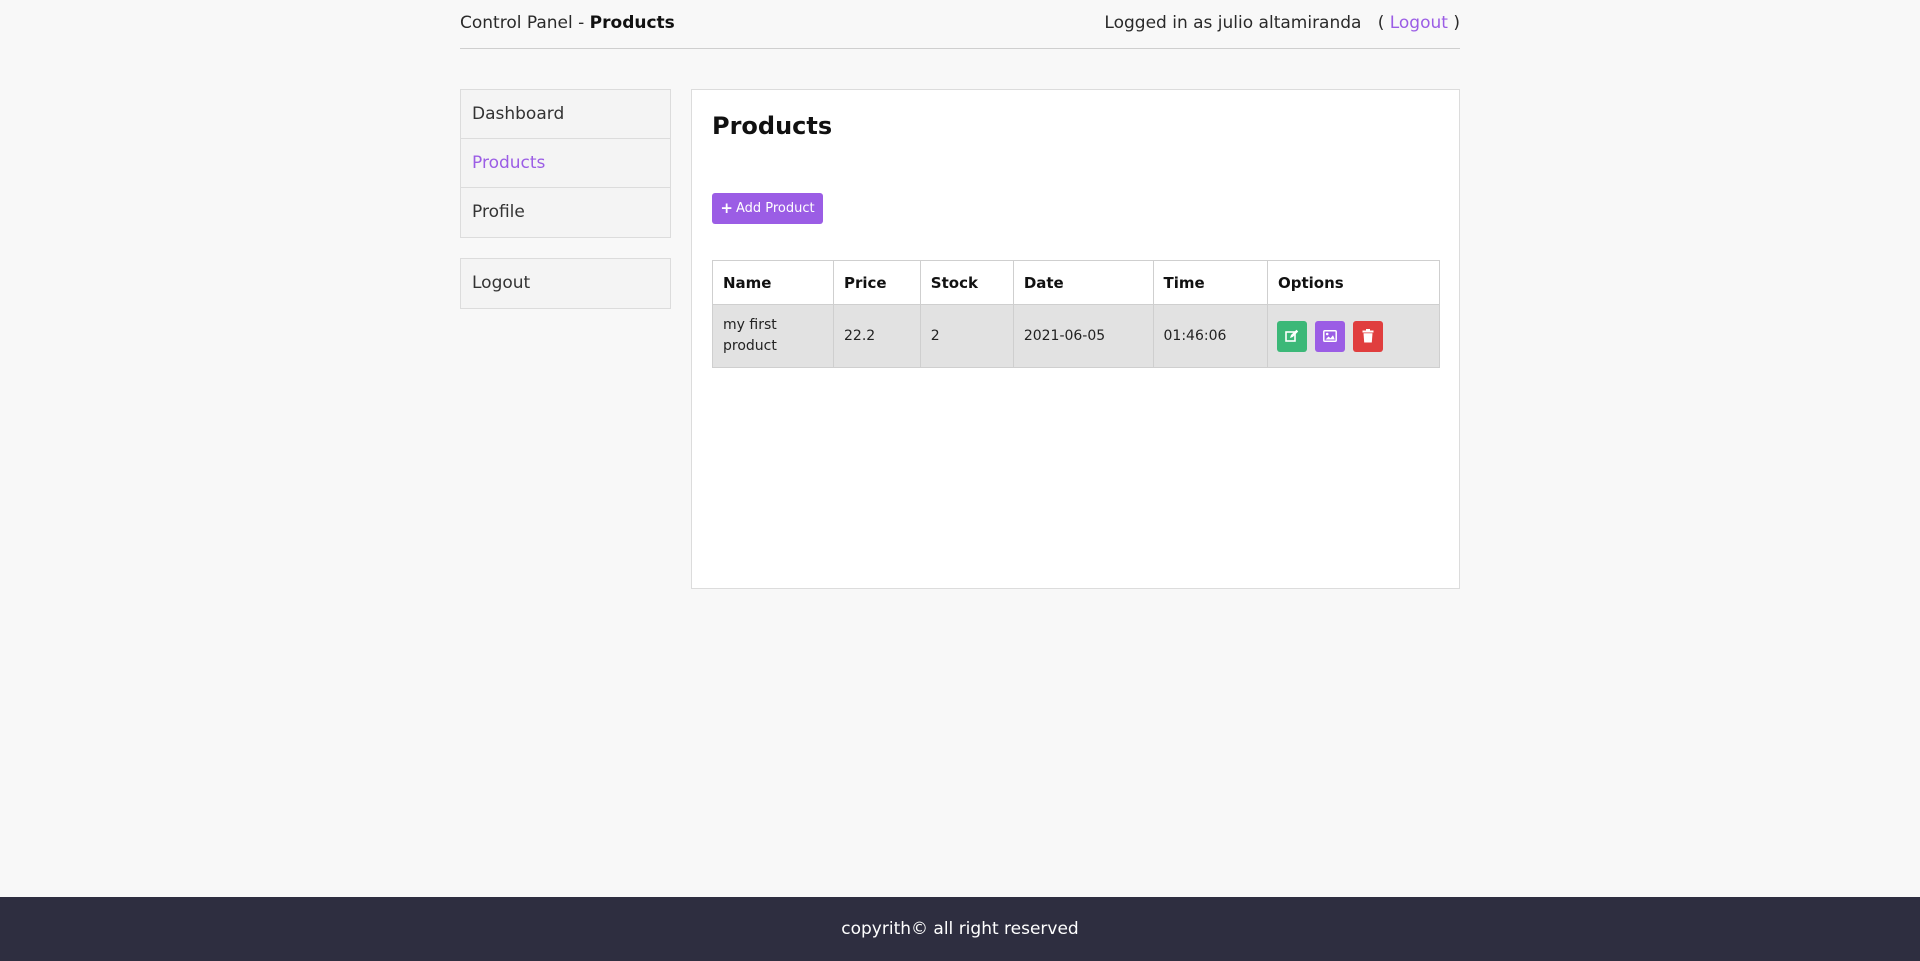  I want to click on cell-time: 01:46:06, so click(1210, 336).